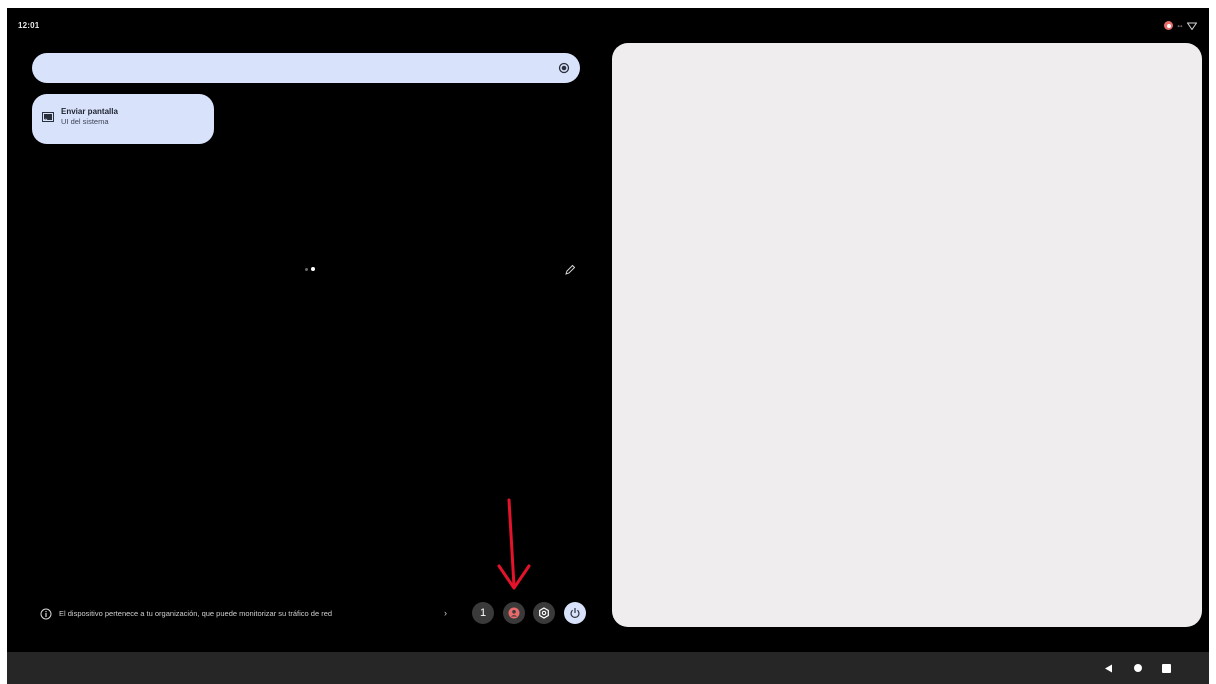  I want to click on page-dot-active, so click(313, 269).